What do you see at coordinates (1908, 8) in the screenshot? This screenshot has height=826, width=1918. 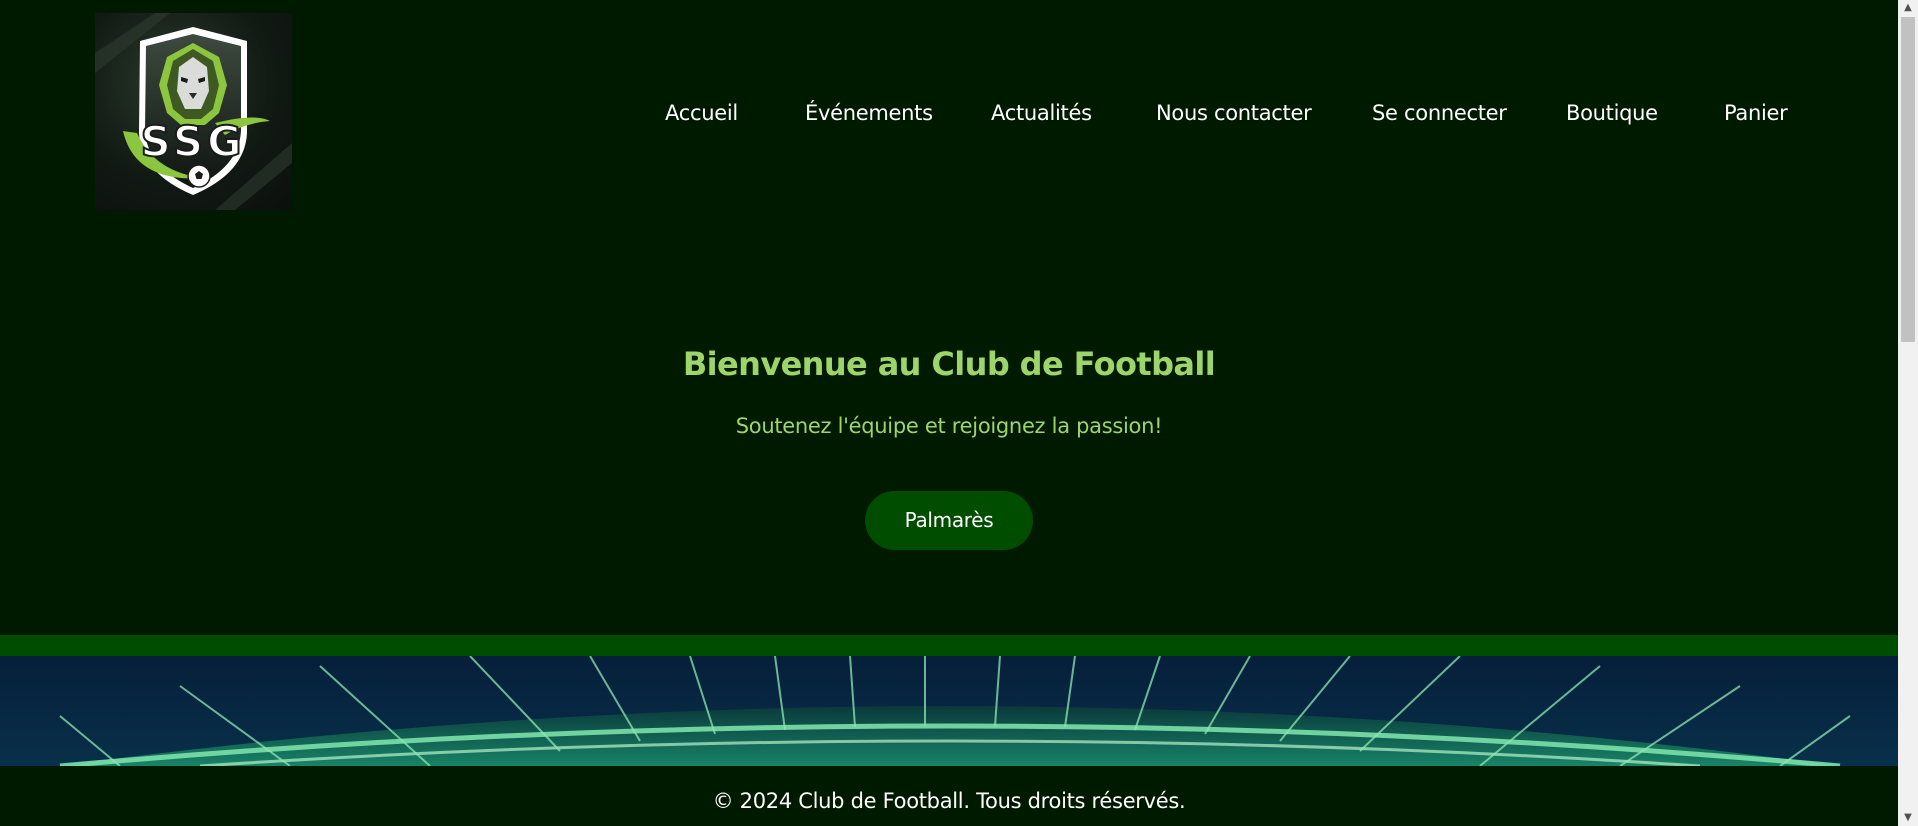 I see `scroll-up-arrow-icon: ▲` at bounding box center [1908, 8].